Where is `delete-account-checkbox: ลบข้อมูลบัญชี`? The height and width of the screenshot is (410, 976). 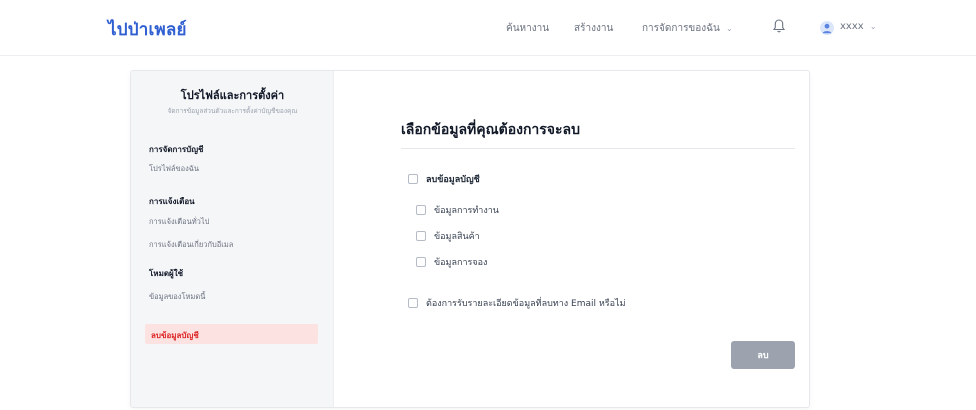
delete-account-checkbox: ลบข้อมูลบัญชี is located at coordinates (444, 179).